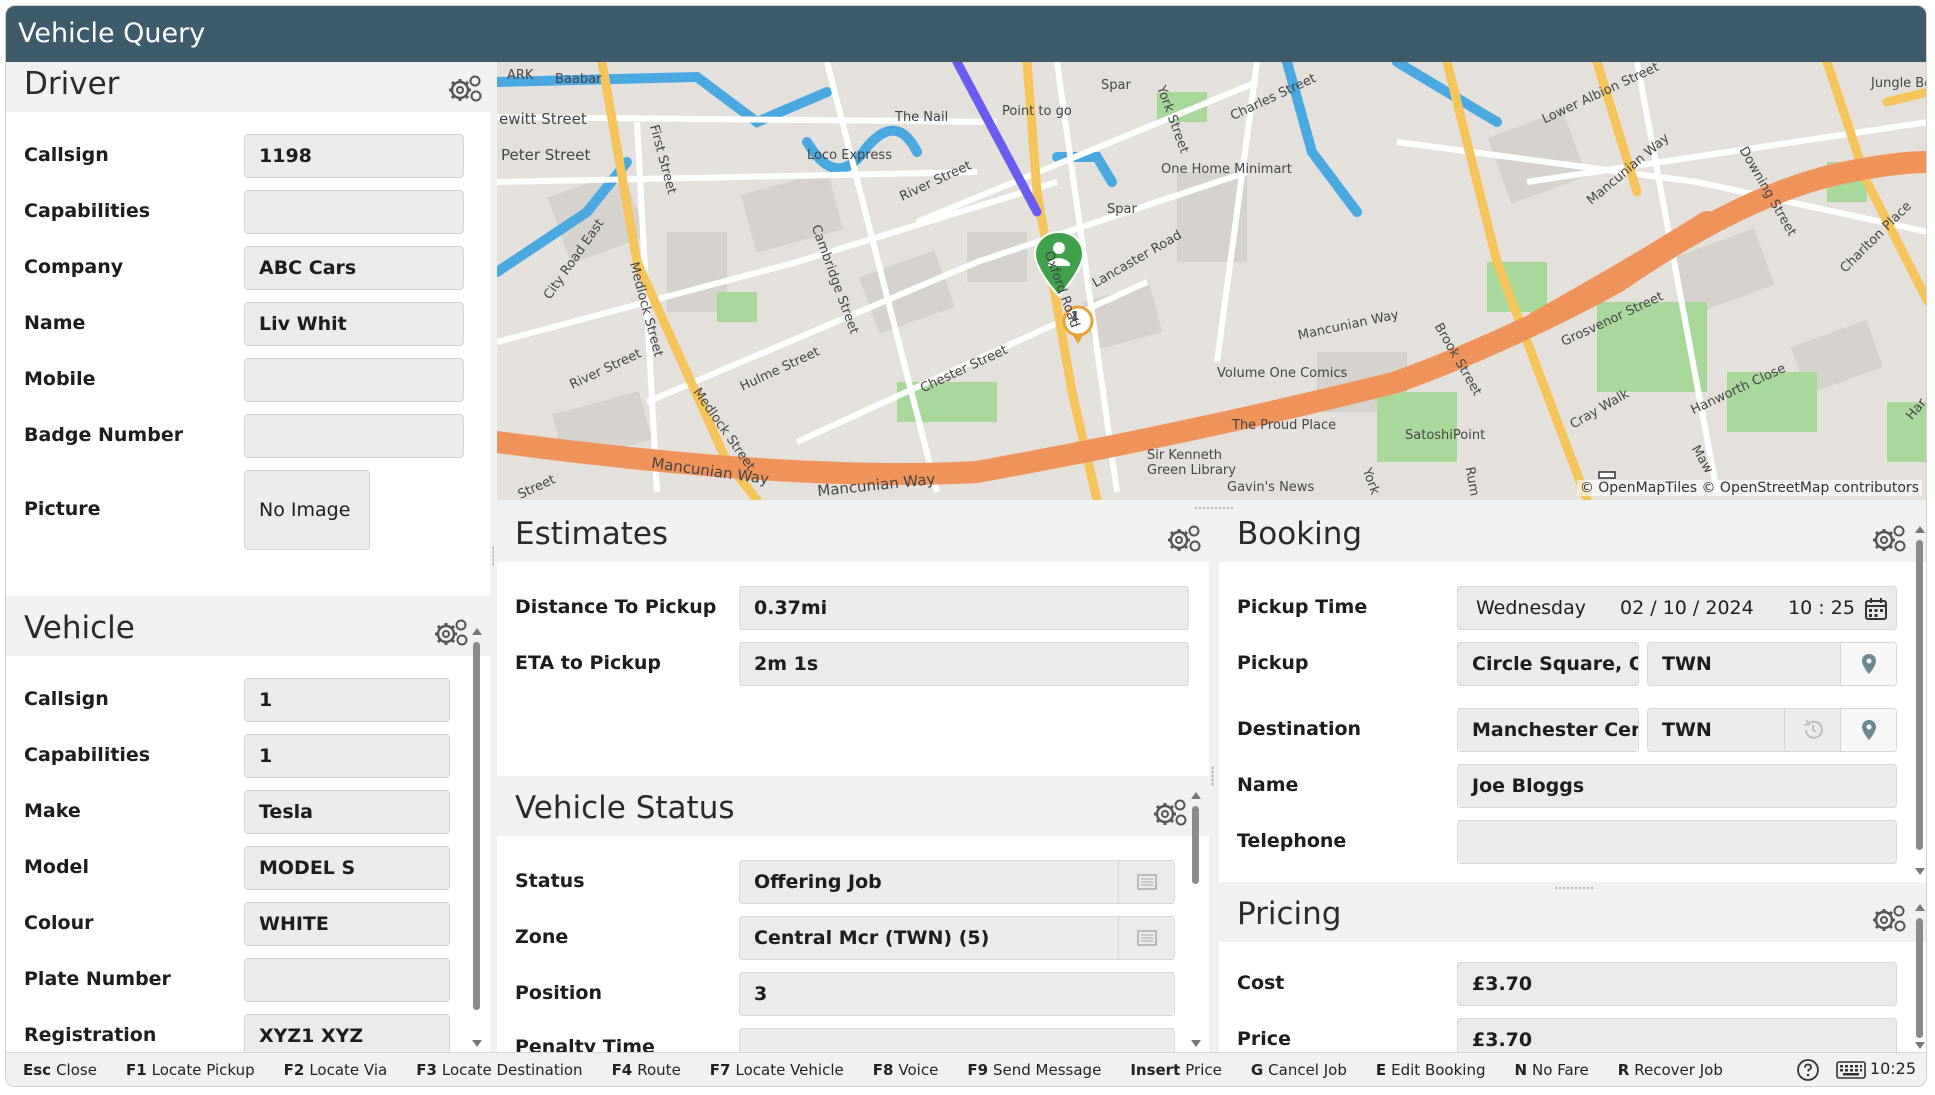 The image size is (1935, 1095). What do you see at coordinates (1146, 938) in the screenshot?
I see `zone-list-button` at bounding box center [1146, 938].